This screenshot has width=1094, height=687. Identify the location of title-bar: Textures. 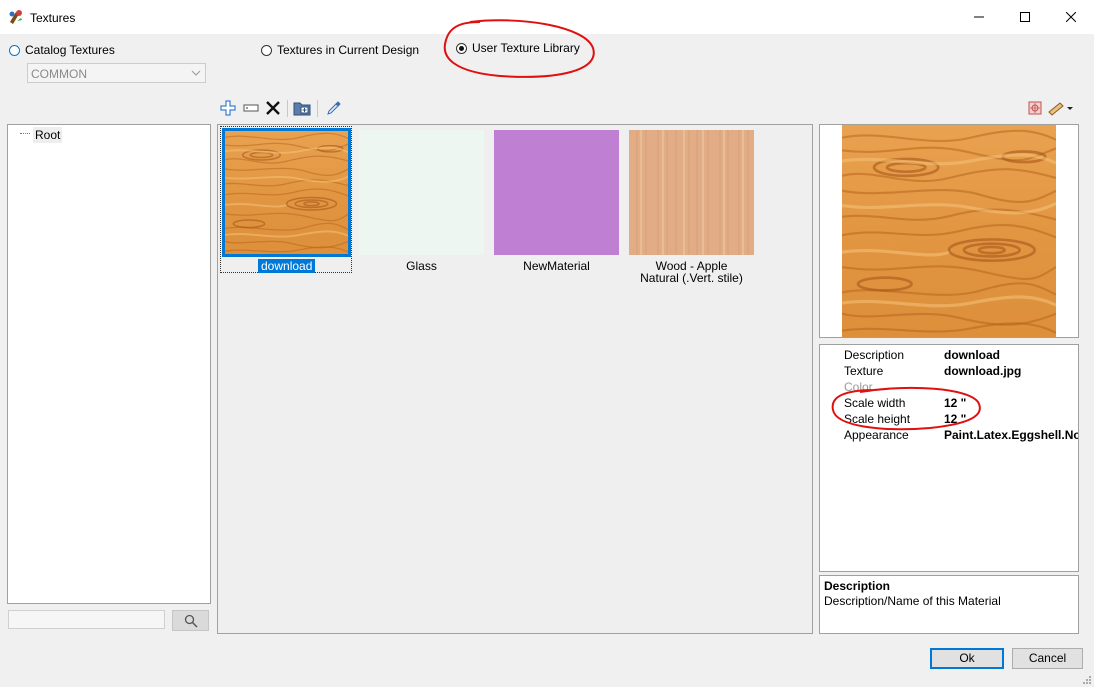
(547, 17).